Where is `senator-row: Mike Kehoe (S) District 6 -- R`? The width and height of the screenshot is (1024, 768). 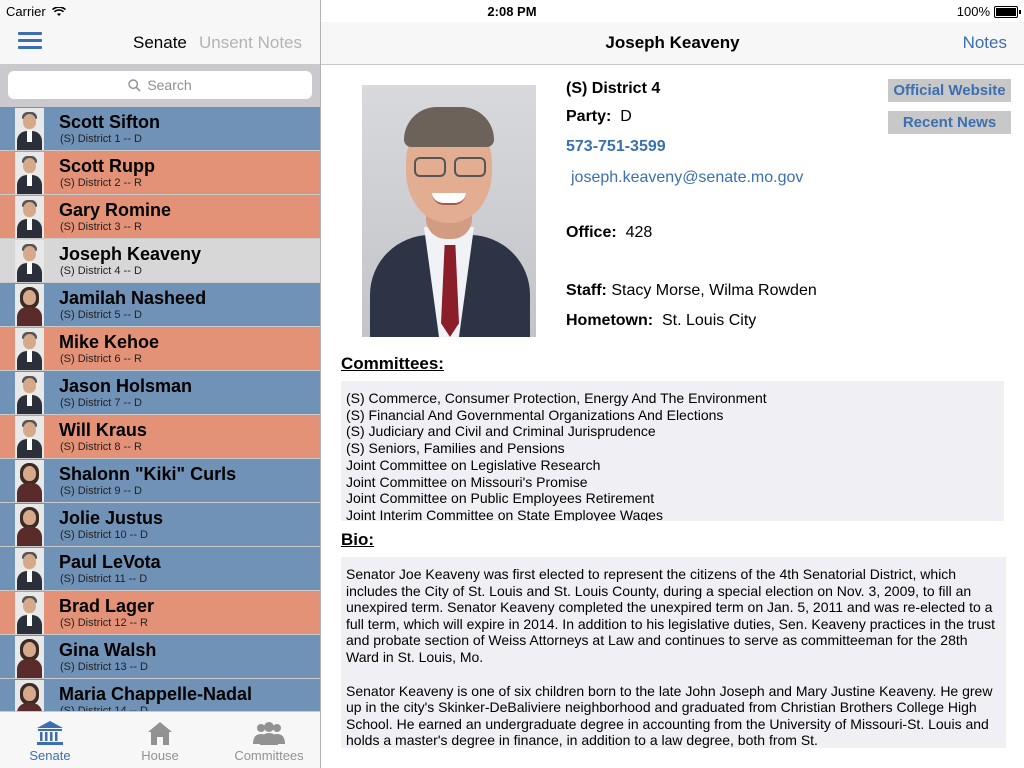
senator-row: Mike Kehoe (S) District 6 -- R is located at coordinates (160, 349).